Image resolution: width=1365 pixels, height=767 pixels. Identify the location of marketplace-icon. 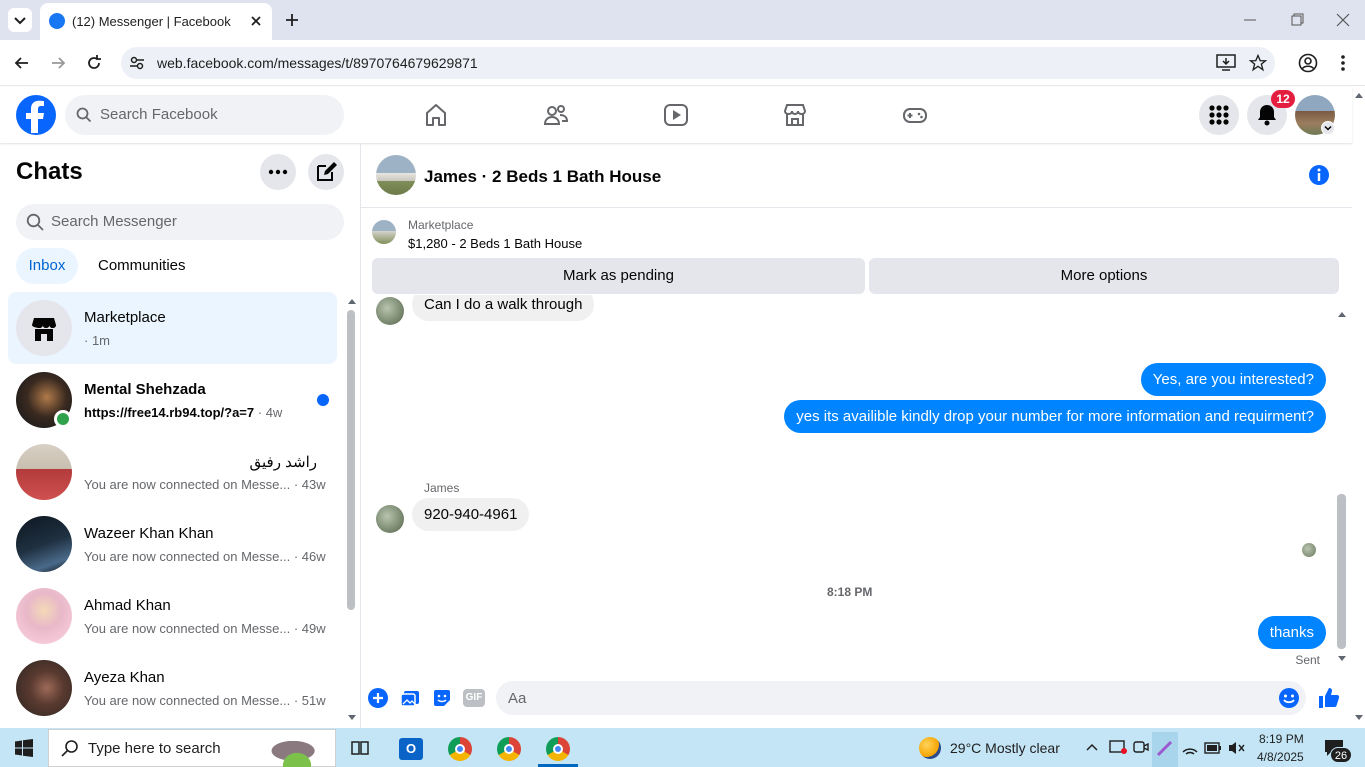
(795, 115).